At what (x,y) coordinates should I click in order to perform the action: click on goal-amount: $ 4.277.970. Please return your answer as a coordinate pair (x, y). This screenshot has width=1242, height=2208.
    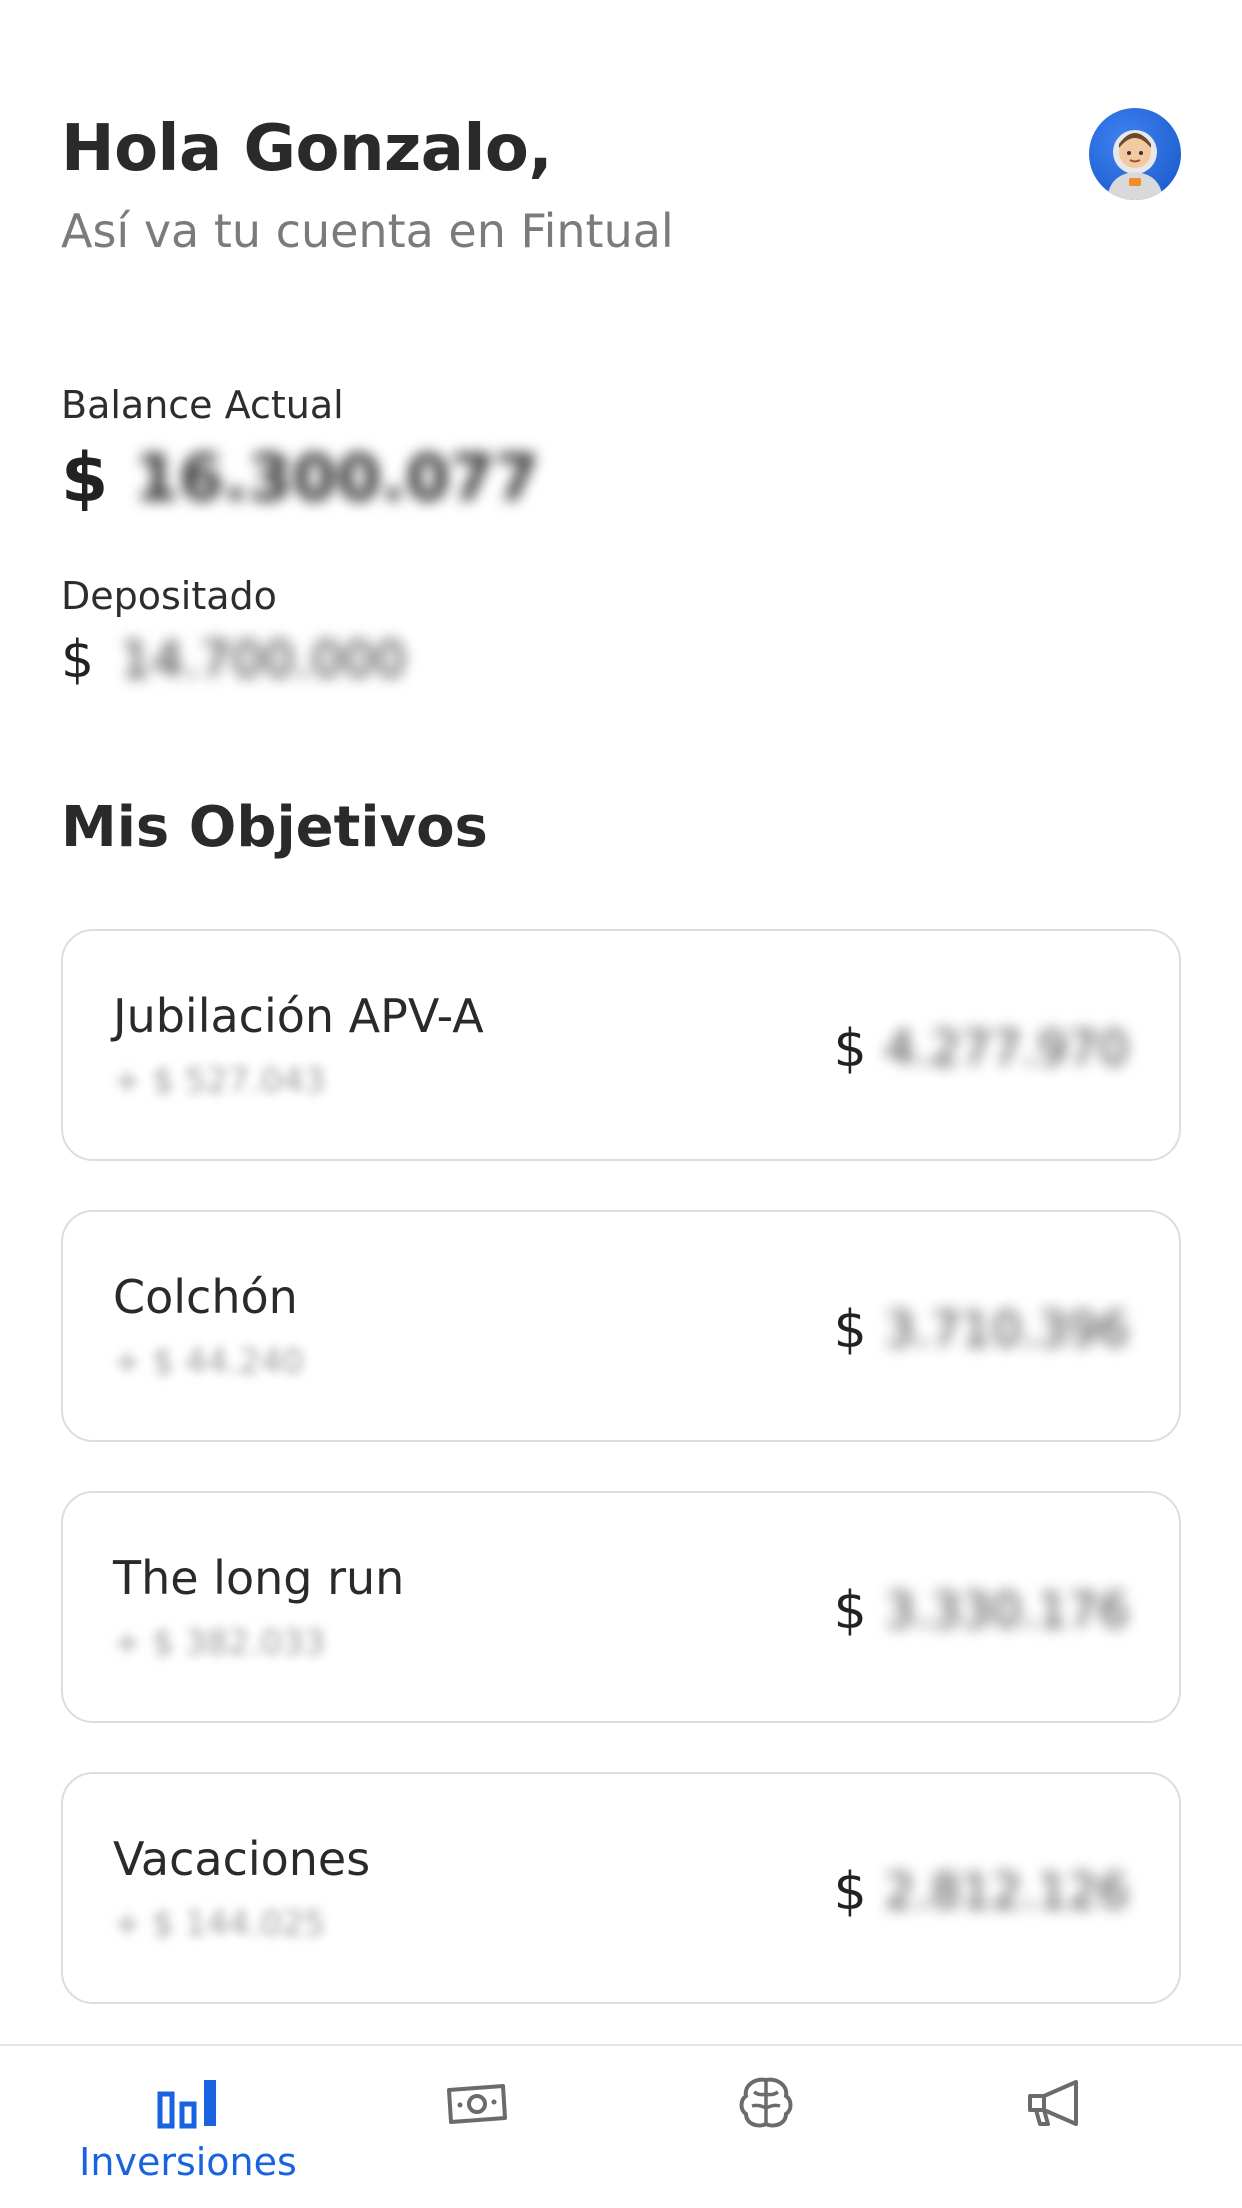
    Looking at the image, I should click on (981, 1049).